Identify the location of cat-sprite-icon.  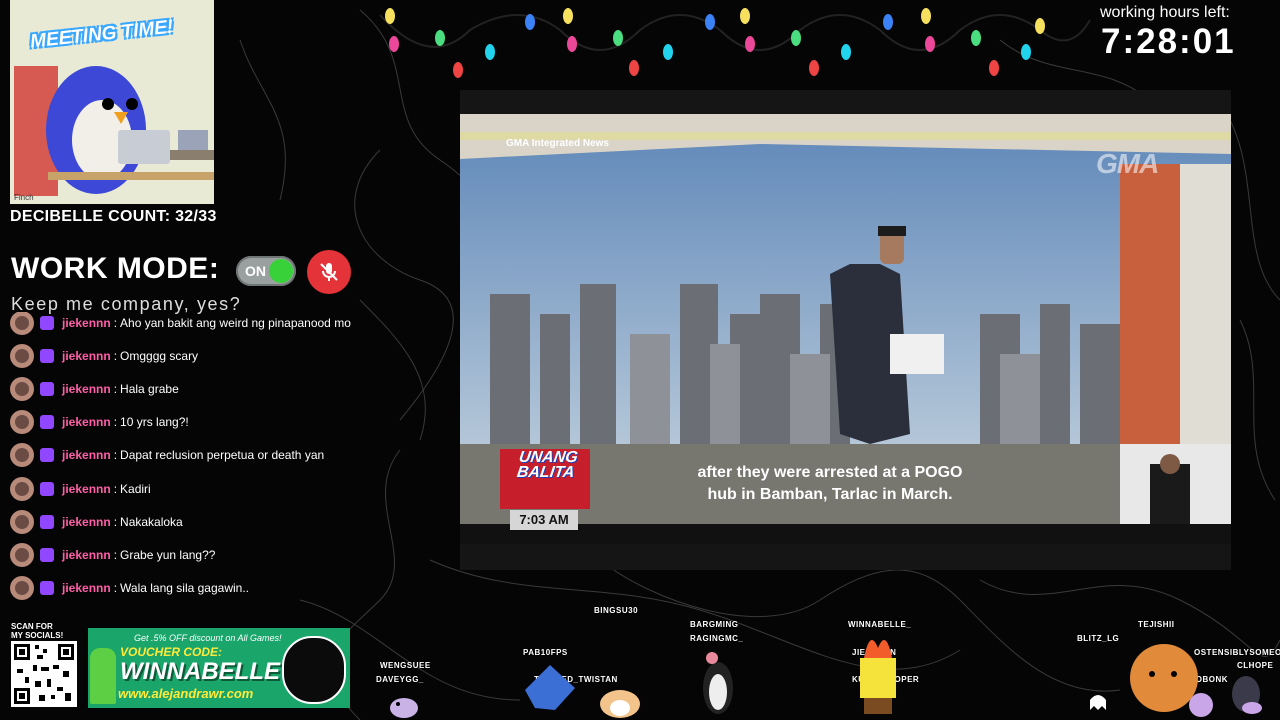
(404, 708).